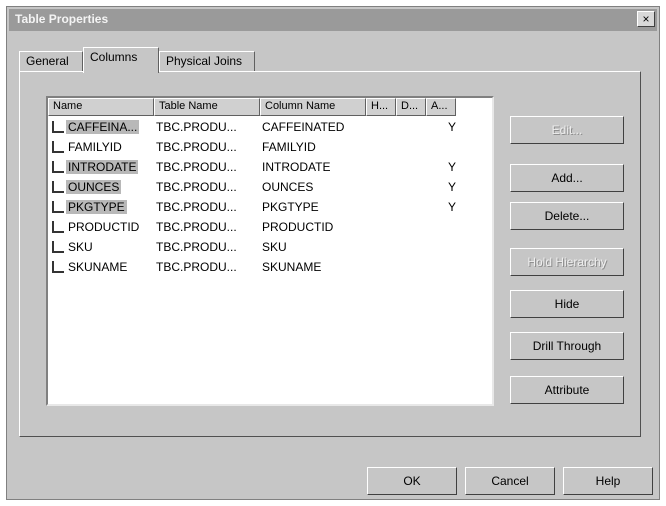 The height and width of the screenshot is (506, 666). Describe the element at coordinates (289, 147) in the screenshot. I see `row-column-name: FAMILYID` at that location.